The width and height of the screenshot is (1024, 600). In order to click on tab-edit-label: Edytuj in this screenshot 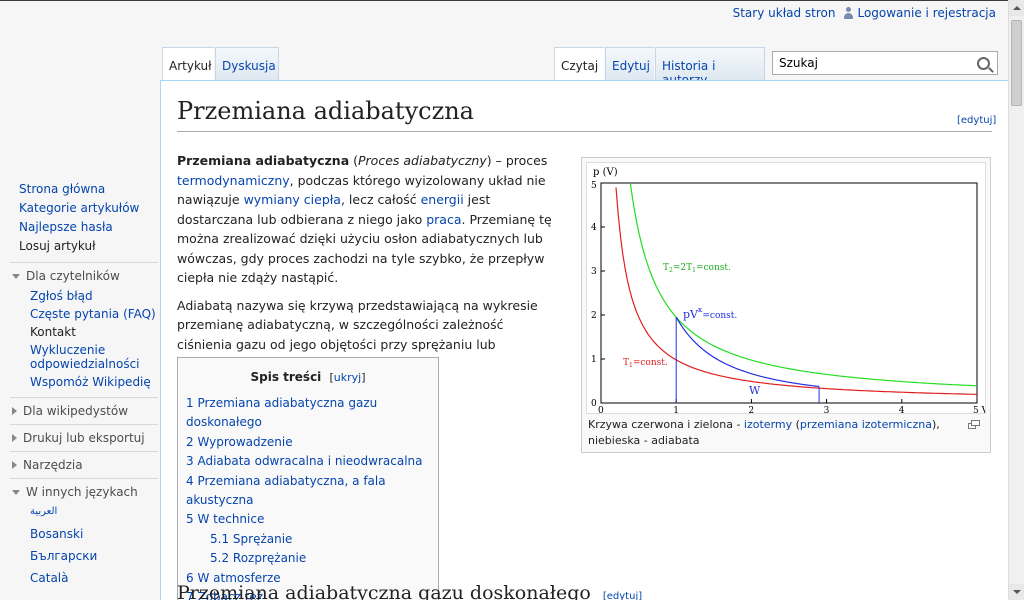, I will do `click(631, 66)`.